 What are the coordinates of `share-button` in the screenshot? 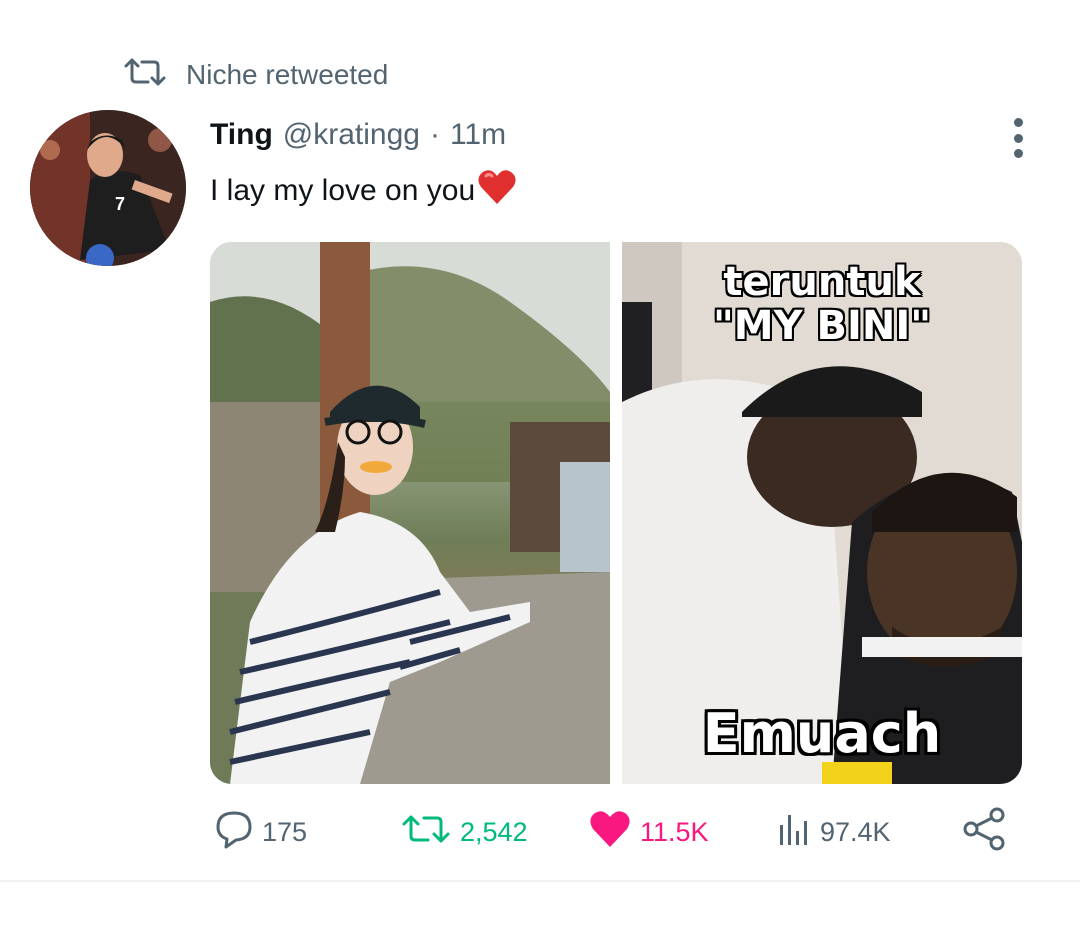 It's located at (985, 832).